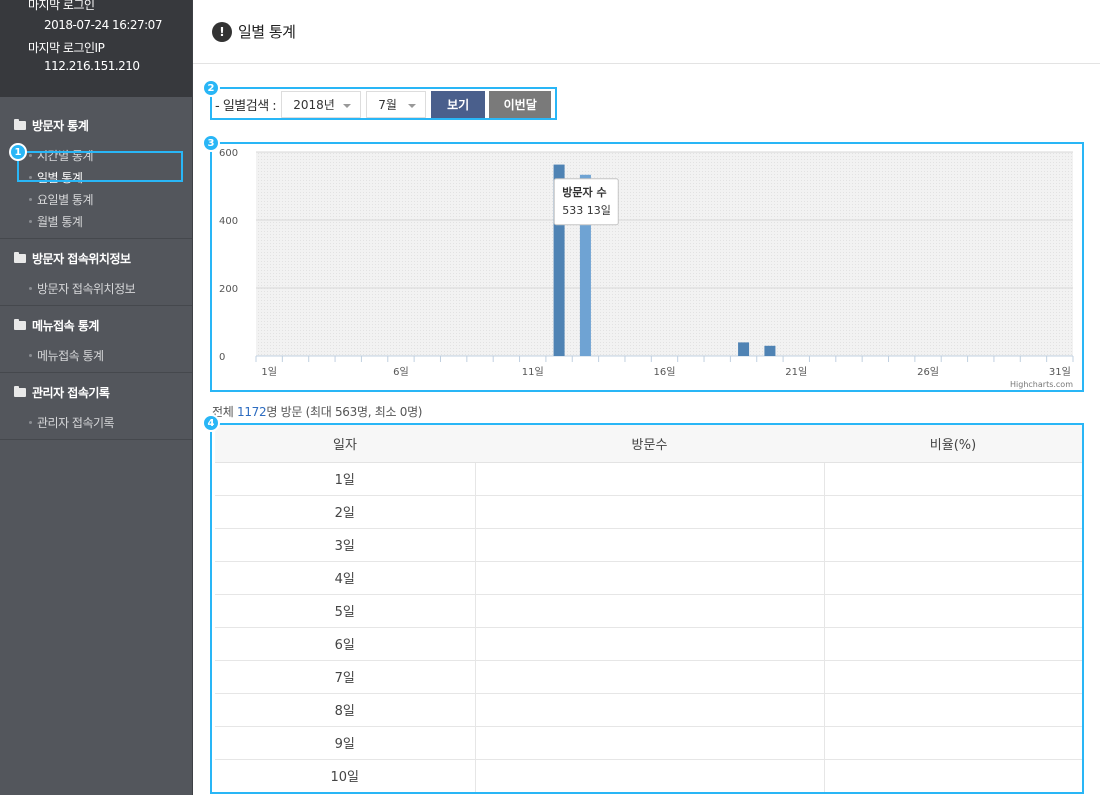 The width and height of the screenshot is (1100, 795). What do you see at coordinates (61, 6) in the screenshot?
I see `last-login-label: 마지막 로그인` at bounding box center [61, 6].